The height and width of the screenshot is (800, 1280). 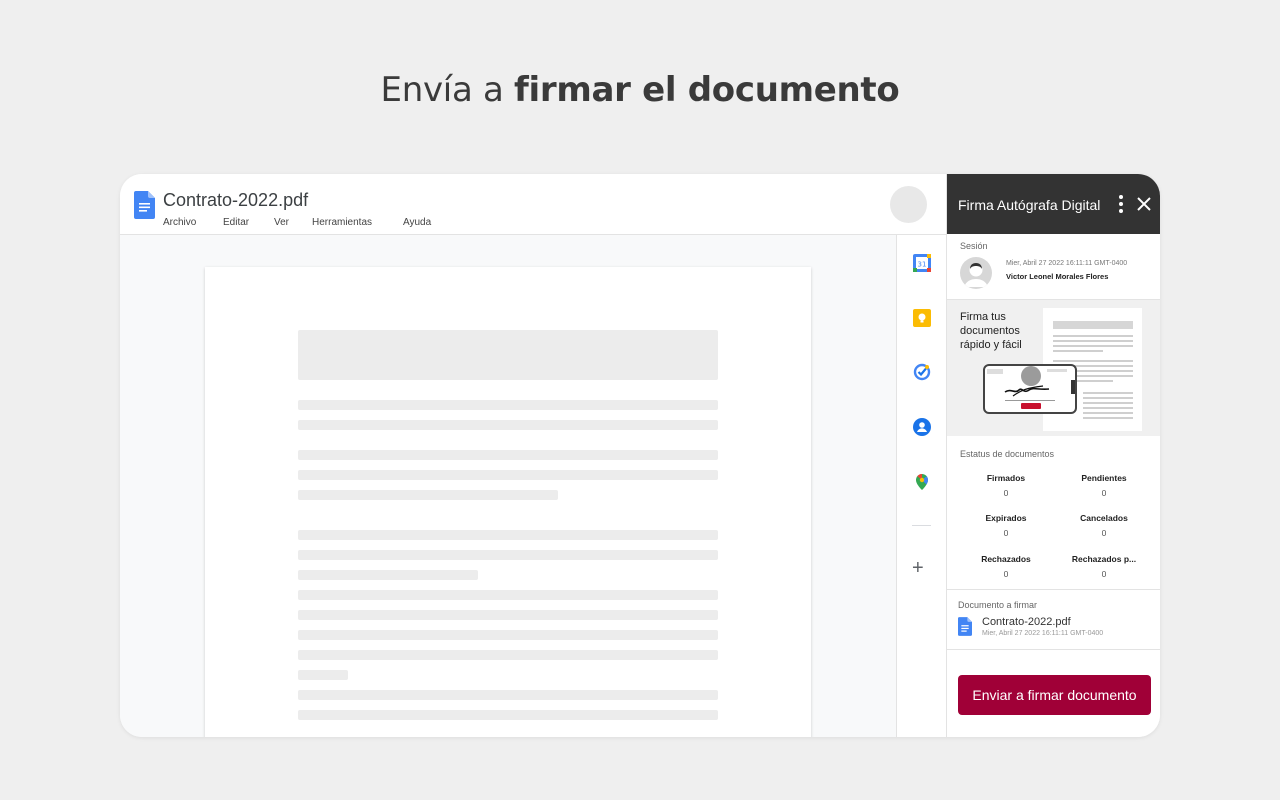 What do you see at coordinates (965, 629) in the screenshot?
I see `file-doc-icon` at bounding box center [965, 629].